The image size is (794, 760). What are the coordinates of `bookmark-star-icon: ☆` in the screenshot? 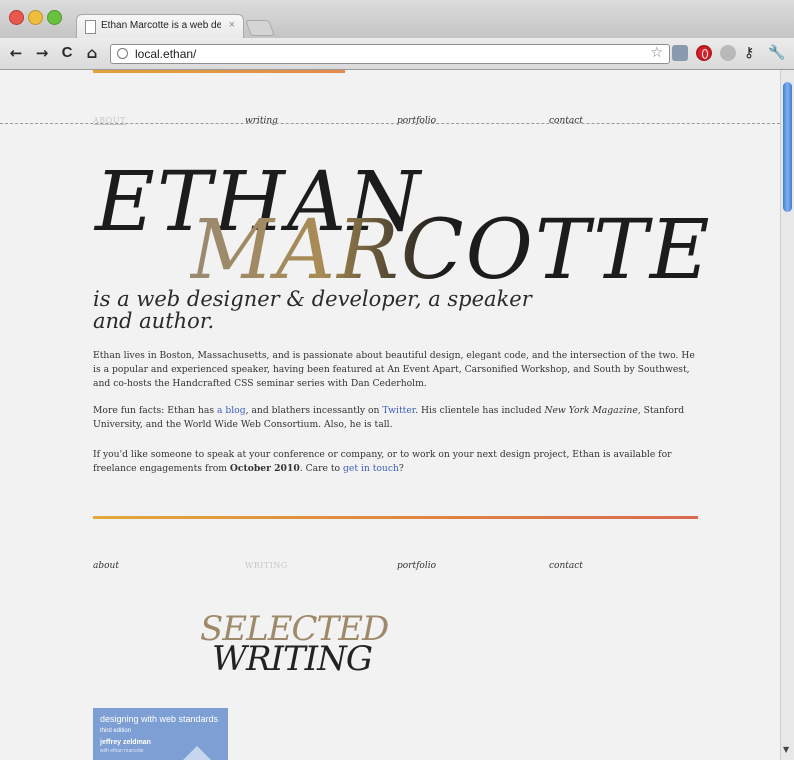 It's located at (656, 53).